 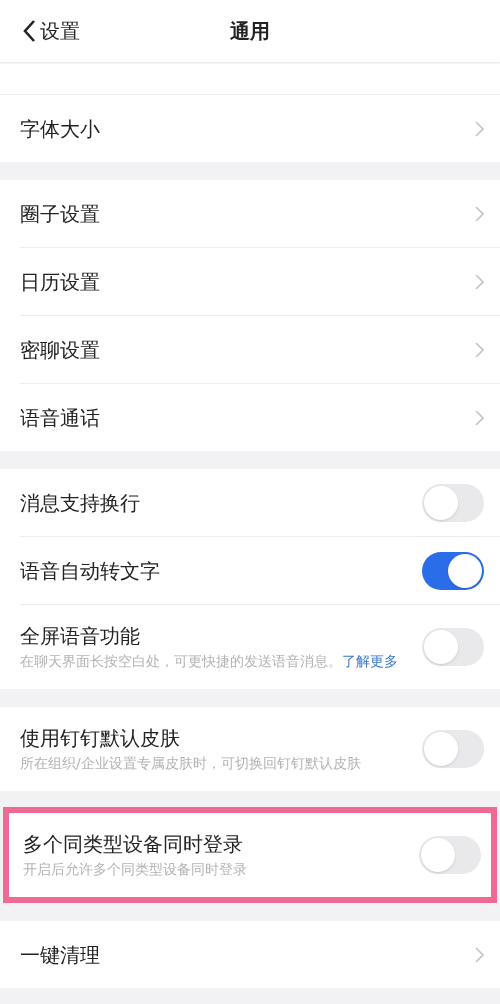 What do you see at coordinates (370, 661) in the screenshot?
I see `learn-more-link: 了解更多` at bounding box center [370, 661].